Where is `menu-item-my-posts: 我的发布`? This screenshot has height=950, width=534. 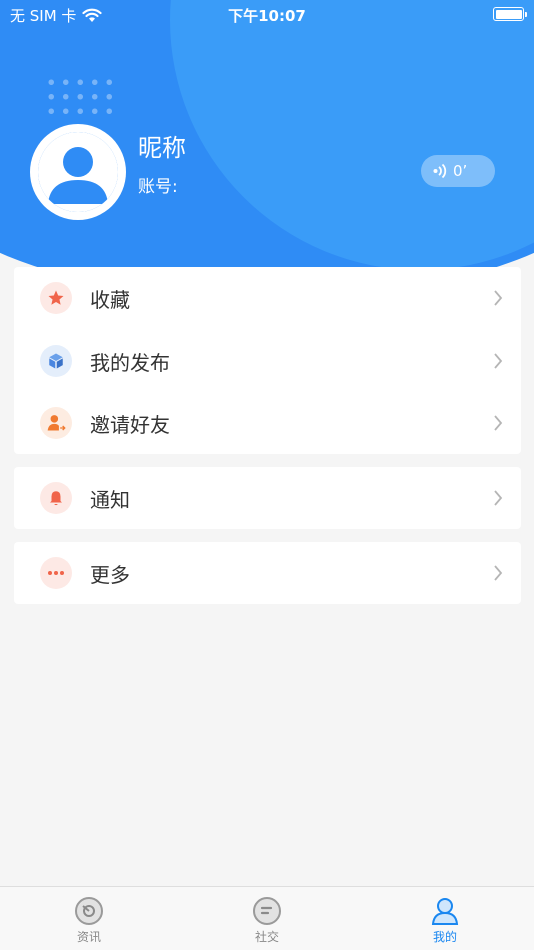
menu-item-my-posts: 我的发布 is located at coordinates (267, 361).